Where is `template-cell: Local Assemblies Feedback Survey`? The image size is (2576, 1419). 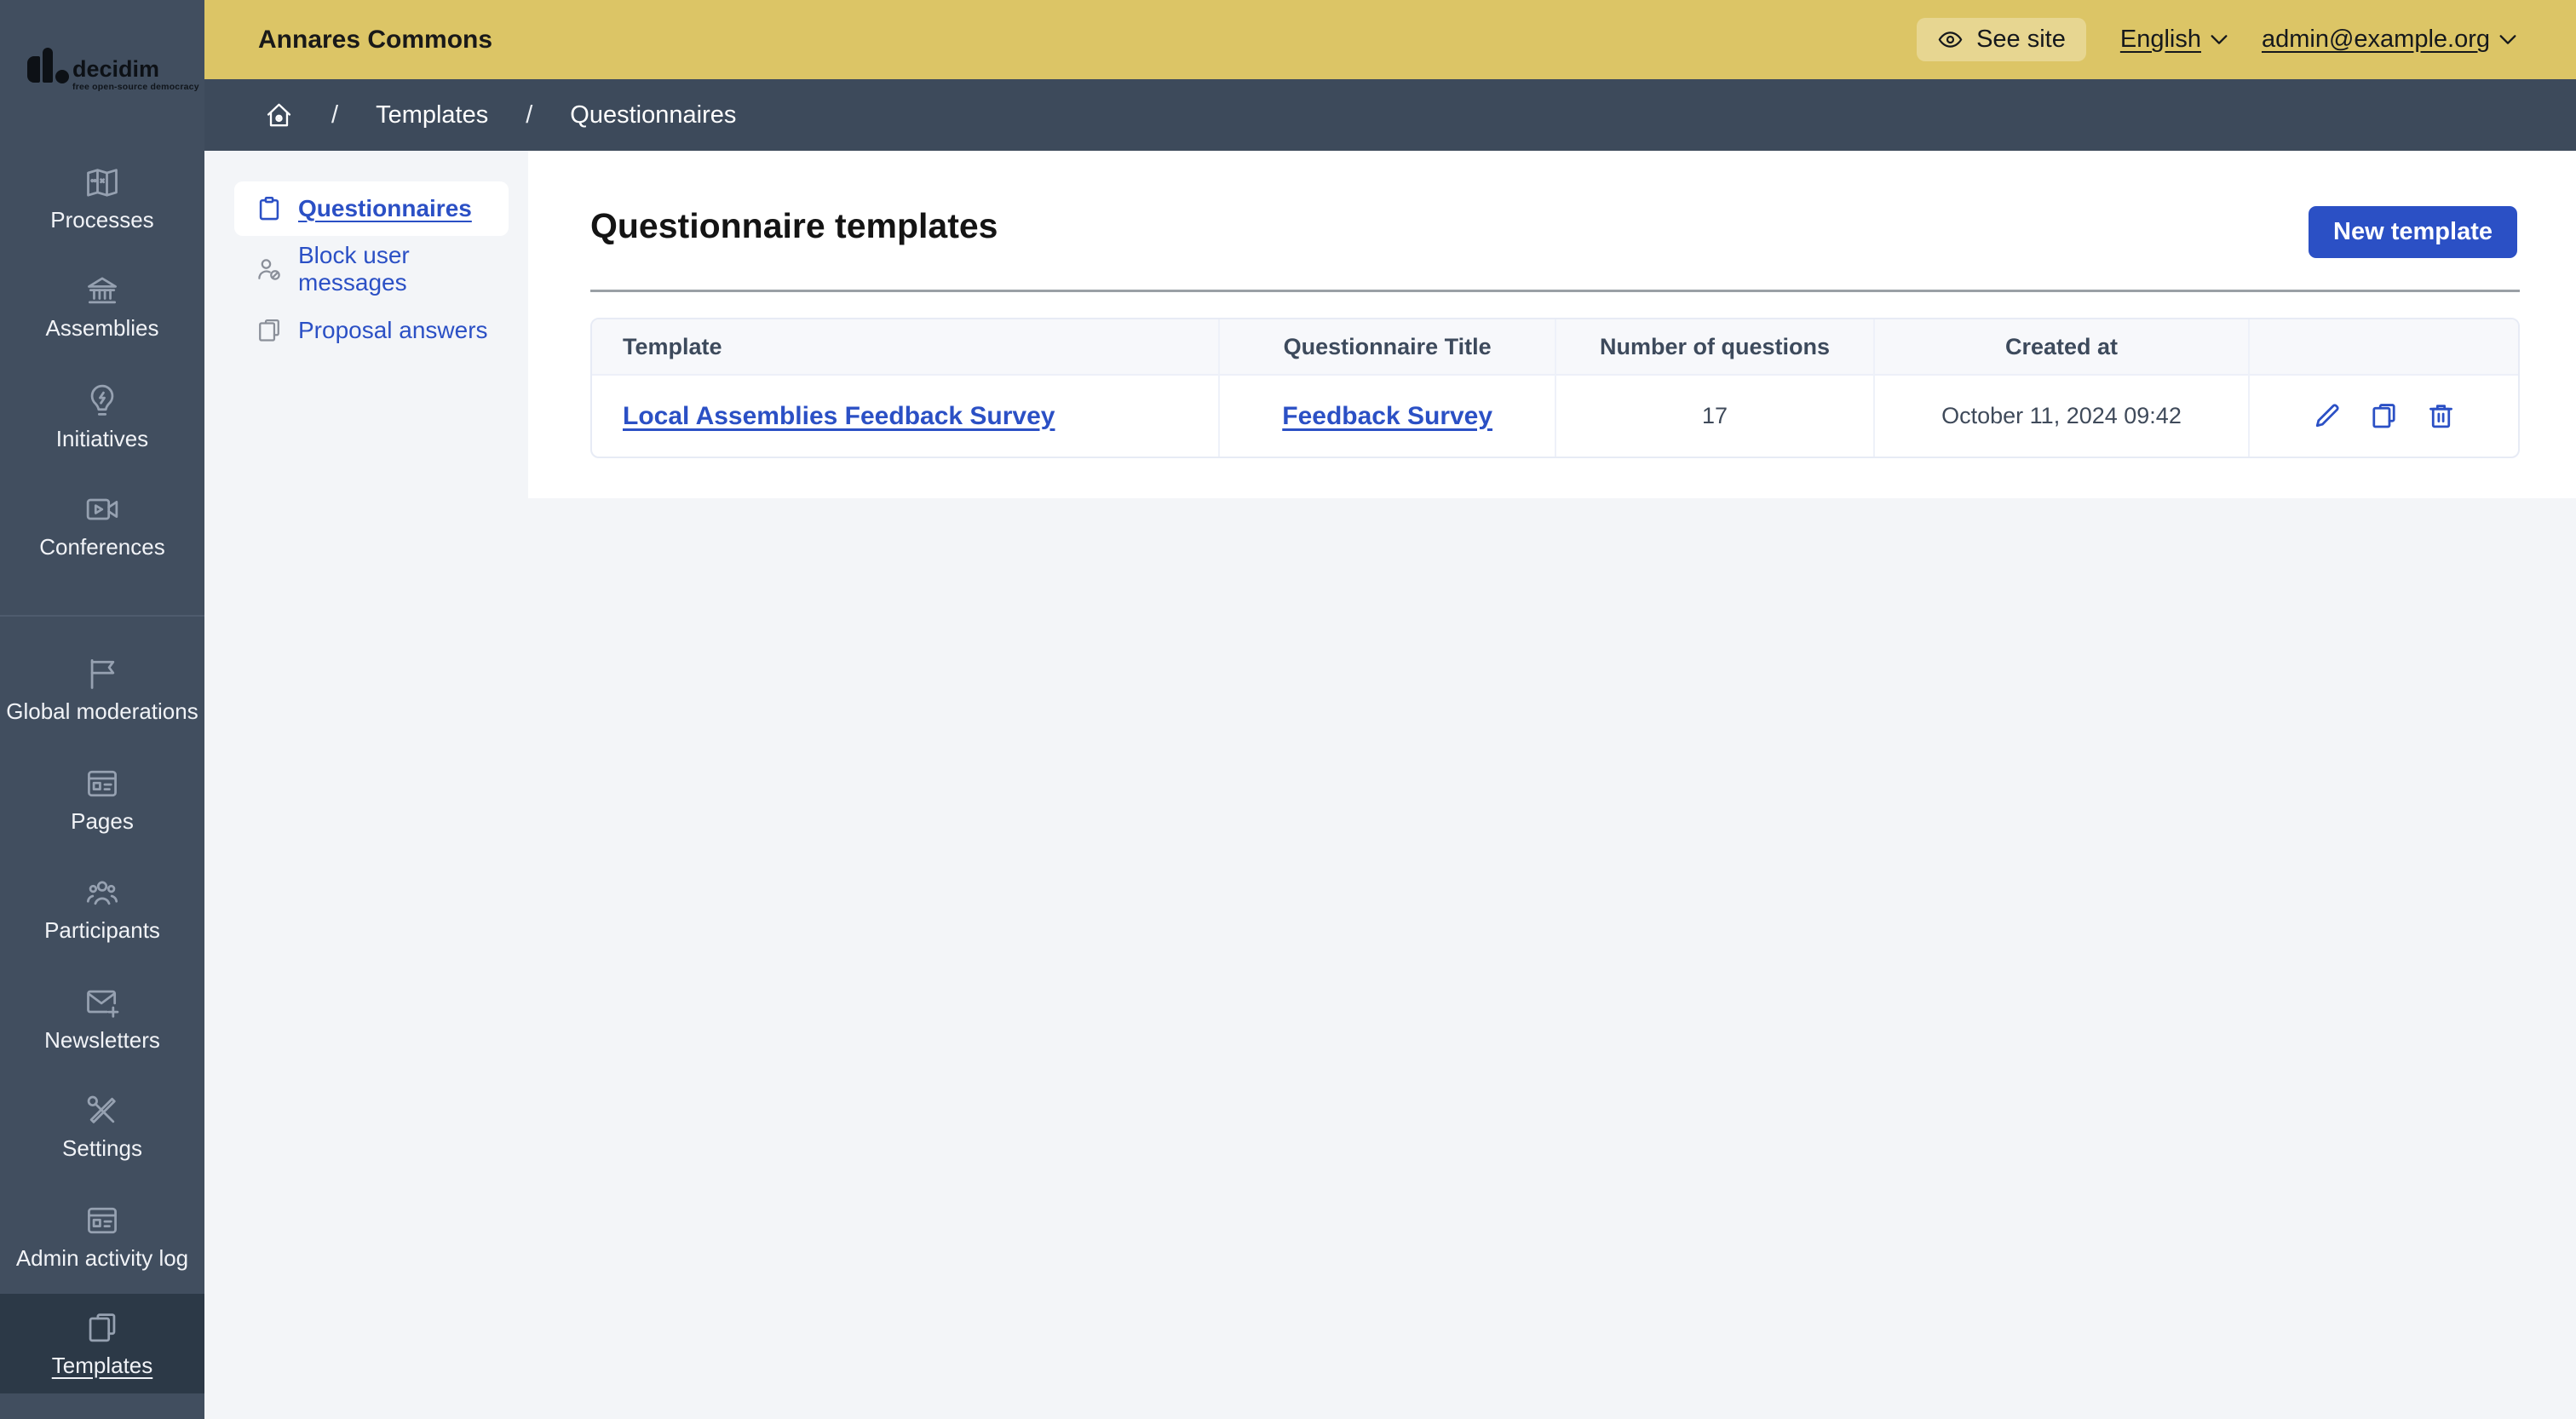 template-cell: Local Assemblies Feedback Survey is located at coordinates (905, 416).